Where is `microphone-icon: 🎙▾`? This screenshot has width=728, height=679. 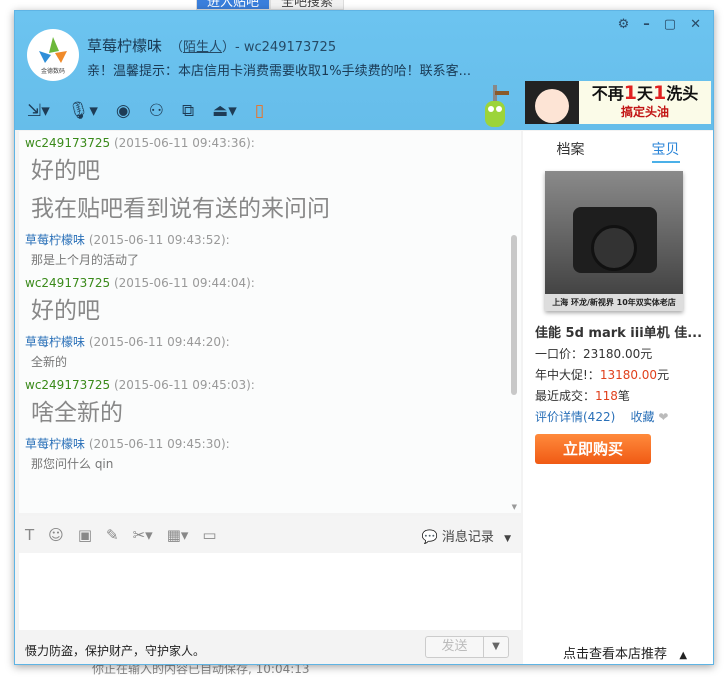 microphone-icon: 🎙▾ is located at coordinates (83, 111).